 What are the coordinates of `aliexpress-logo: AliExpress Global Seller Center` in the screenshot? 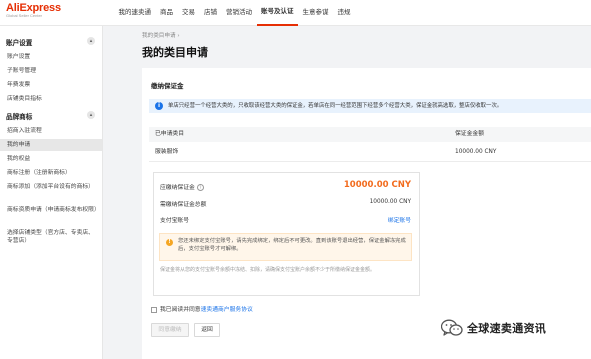 It's located at (33, 10).